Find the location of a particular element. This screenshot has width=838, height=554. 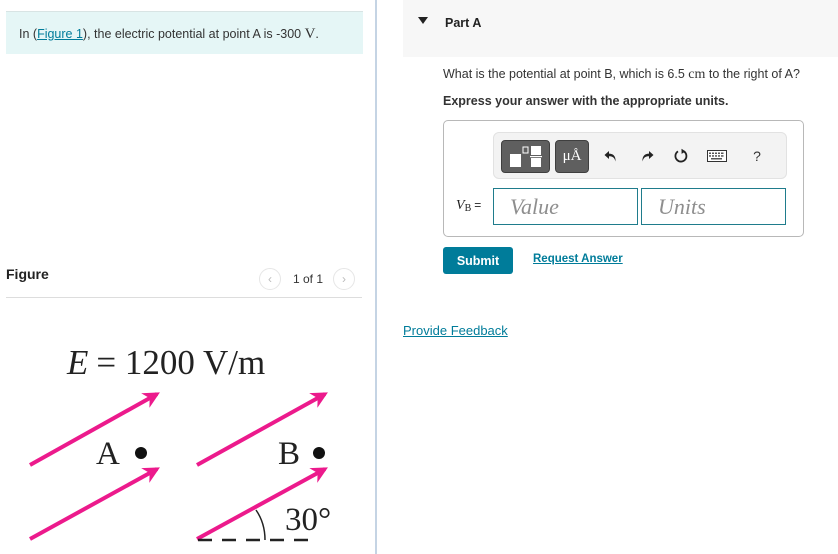

request-answer-link: Request Answer is located at coordinates (578, 259).